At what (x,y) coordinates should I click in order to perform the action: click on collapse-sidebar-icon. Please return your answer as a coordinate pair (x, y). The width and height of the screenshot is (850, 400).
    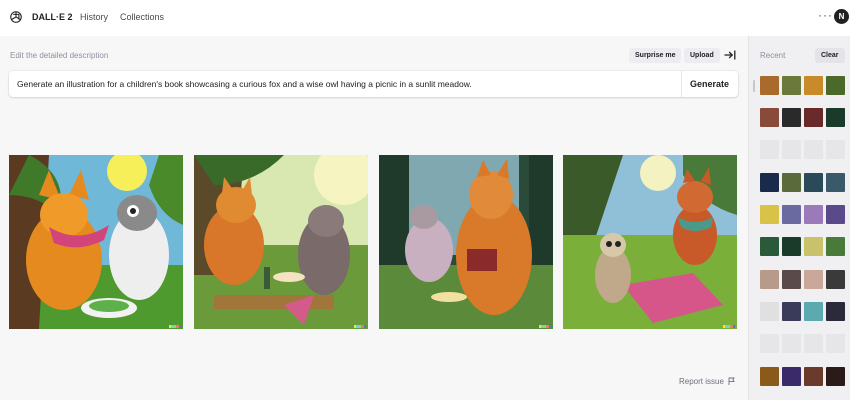
    Looking at the image, I should click on (730, 55).